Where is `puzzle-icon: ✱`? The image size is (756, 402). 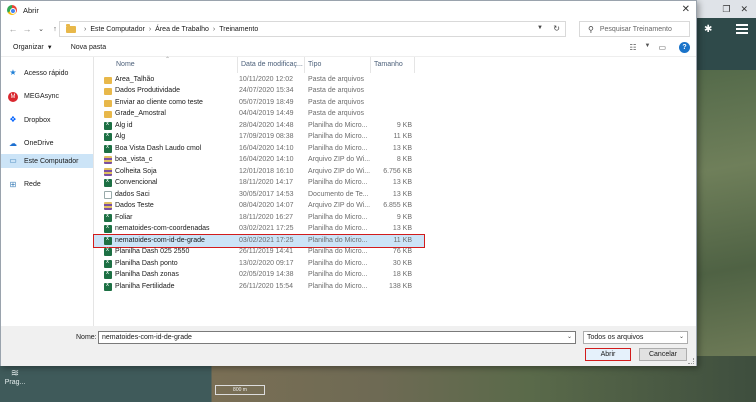 puzzle-icon: ✱ is located at coordinates (708, 29).